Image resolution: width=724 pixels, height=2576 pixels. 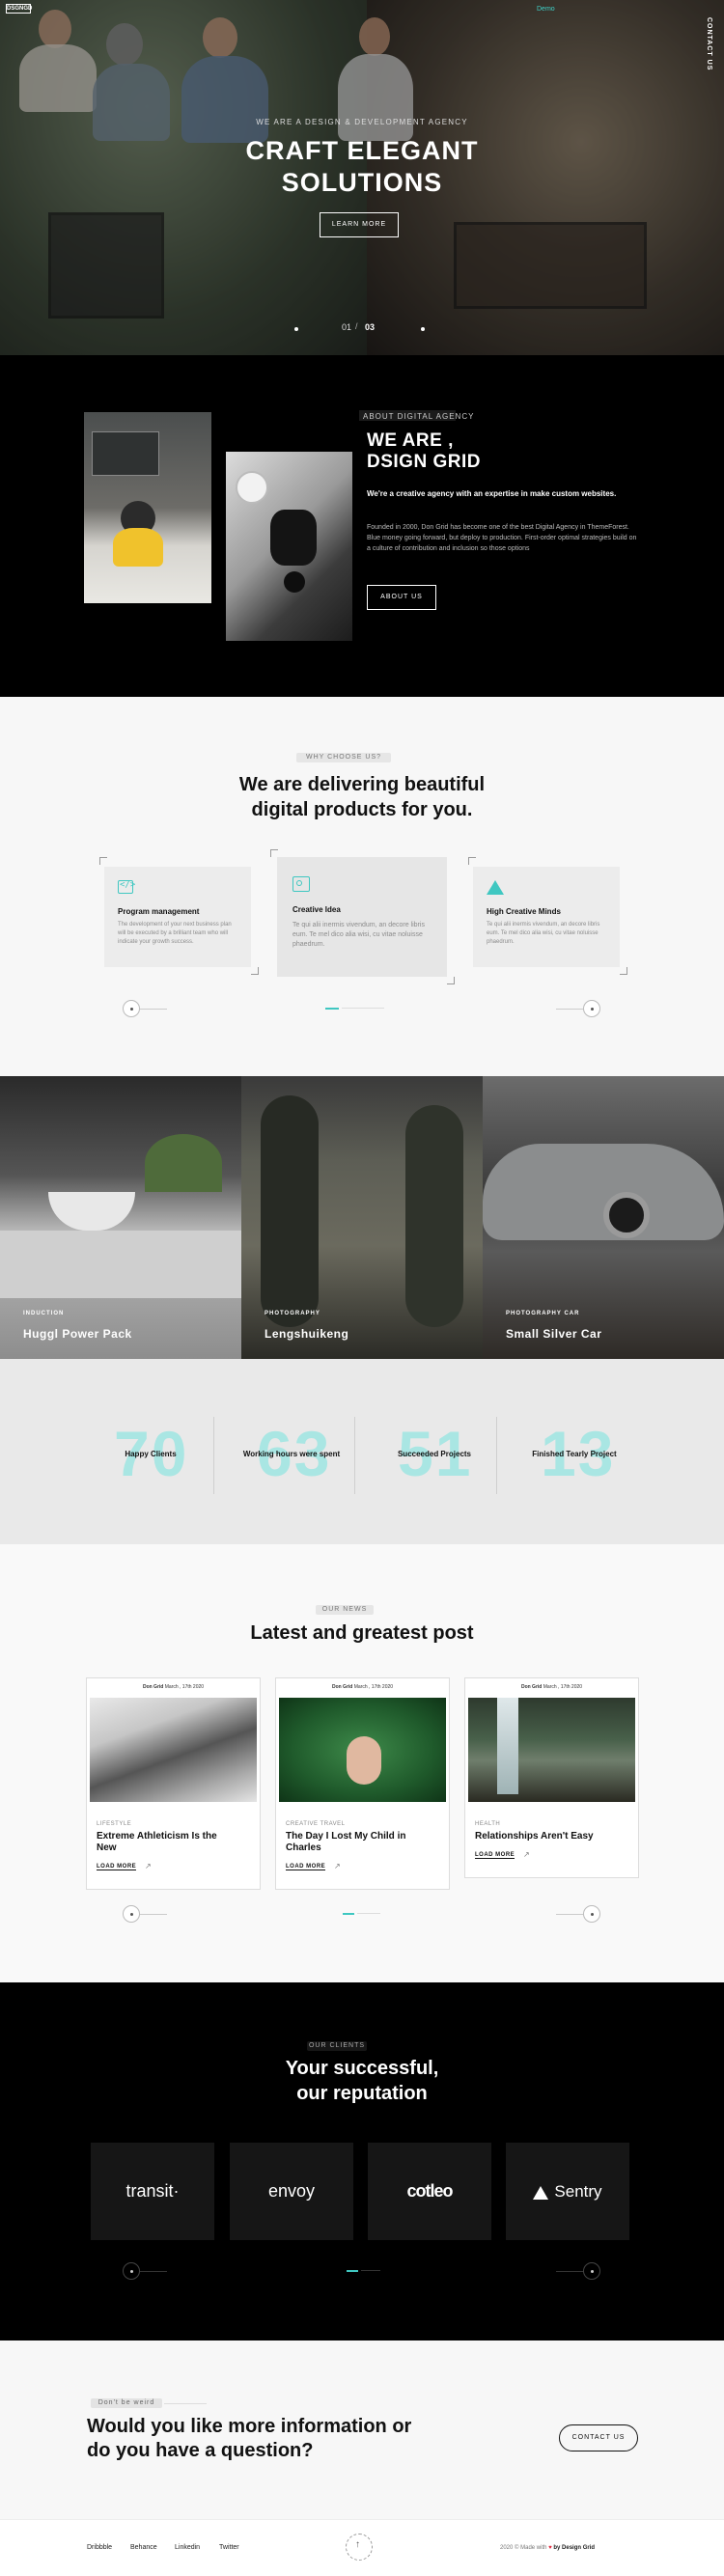 What do you see at coordinates (546, 9) in the screenshot?
I see `nav-demo-link: Demo` at bounding box center [546, 9].